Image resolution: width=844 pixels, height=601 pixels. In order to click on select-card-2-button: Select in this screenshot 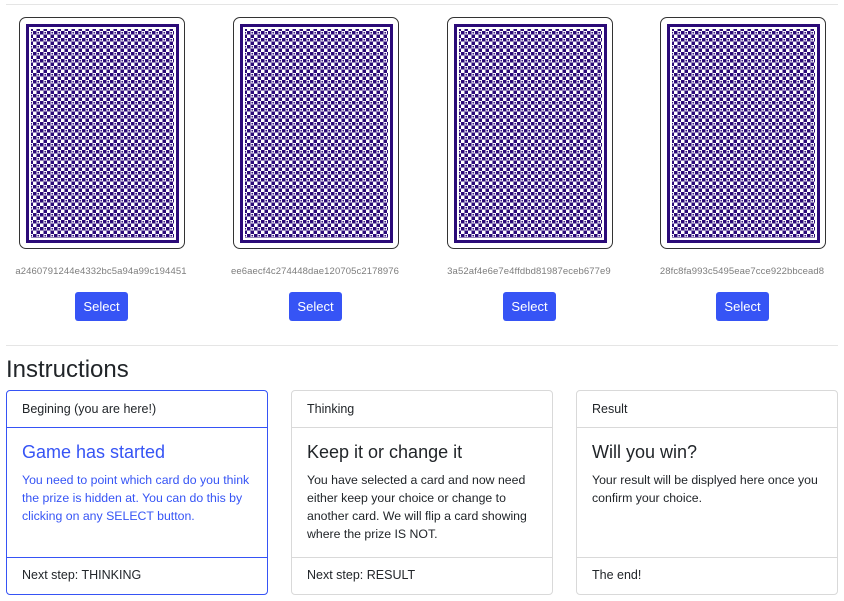, I will do `click(315, 306)`.